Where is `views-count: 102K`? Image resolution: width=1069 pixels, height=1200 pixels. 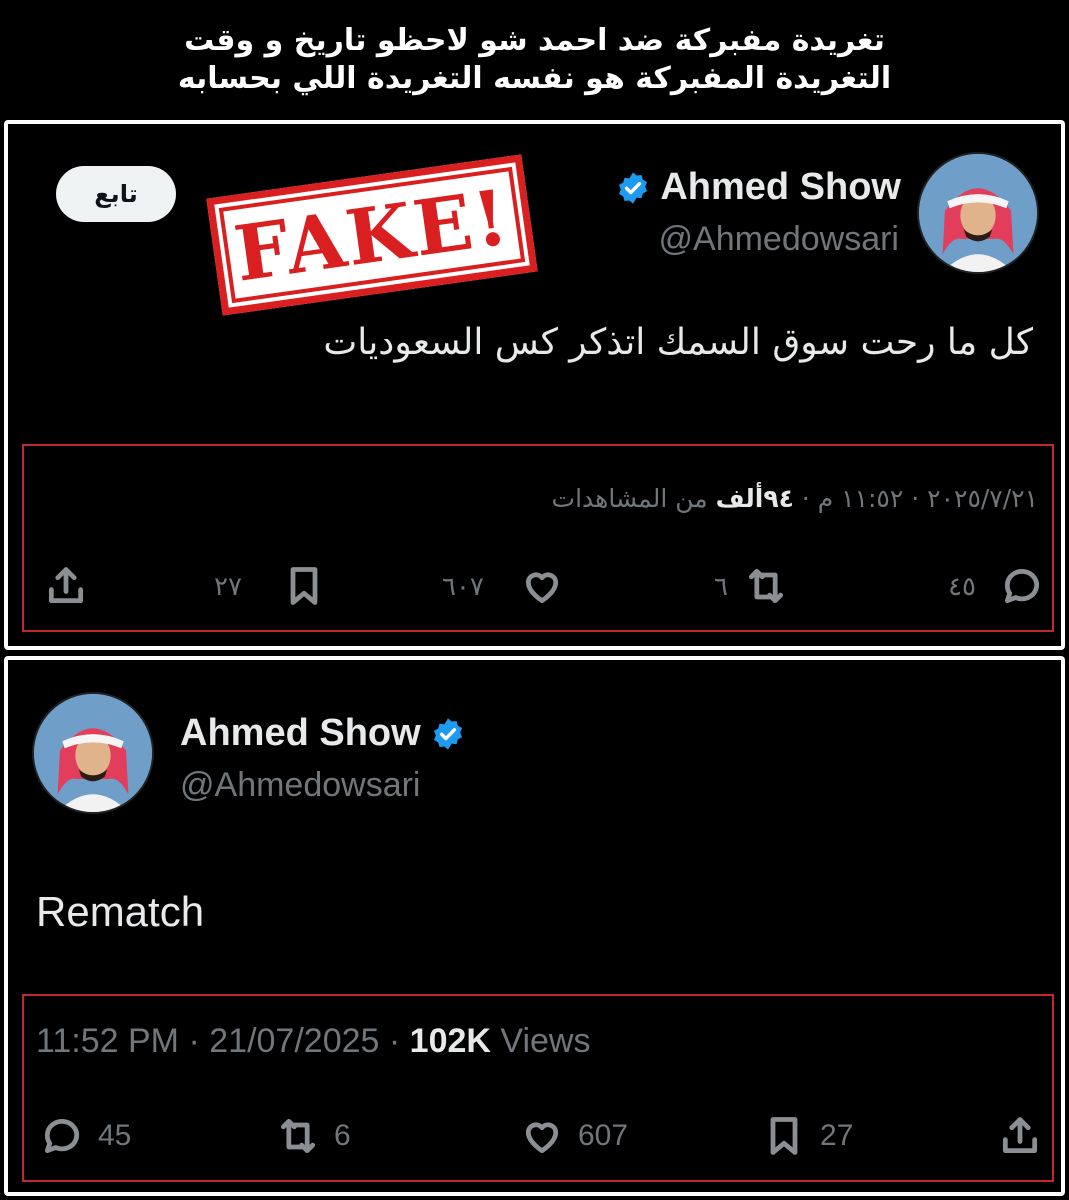
views-count: 102K is located at coordinates (450, 1041).